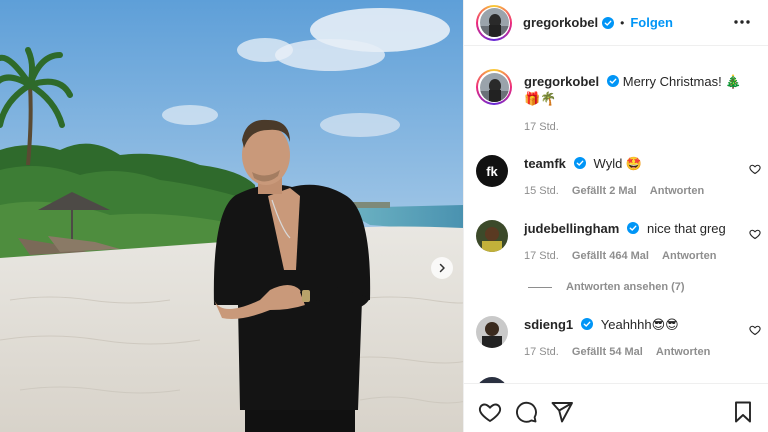 The width and height of the screenshot is (768, 432). I want to click on author-username: gregorkobel, so click(560, 22).